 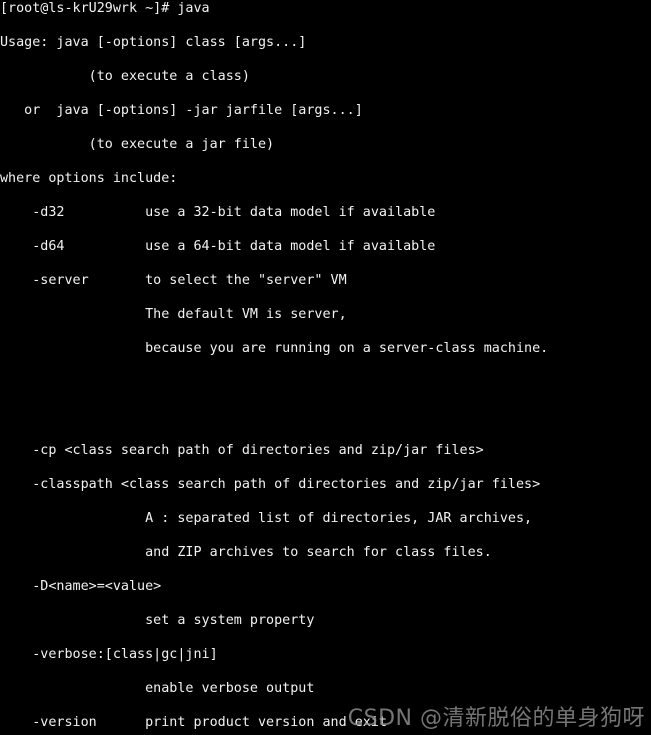 I want to click on terminal-prompt-line: [root@ls-krU29wrk ~]# java, so click(x=105, y=8).